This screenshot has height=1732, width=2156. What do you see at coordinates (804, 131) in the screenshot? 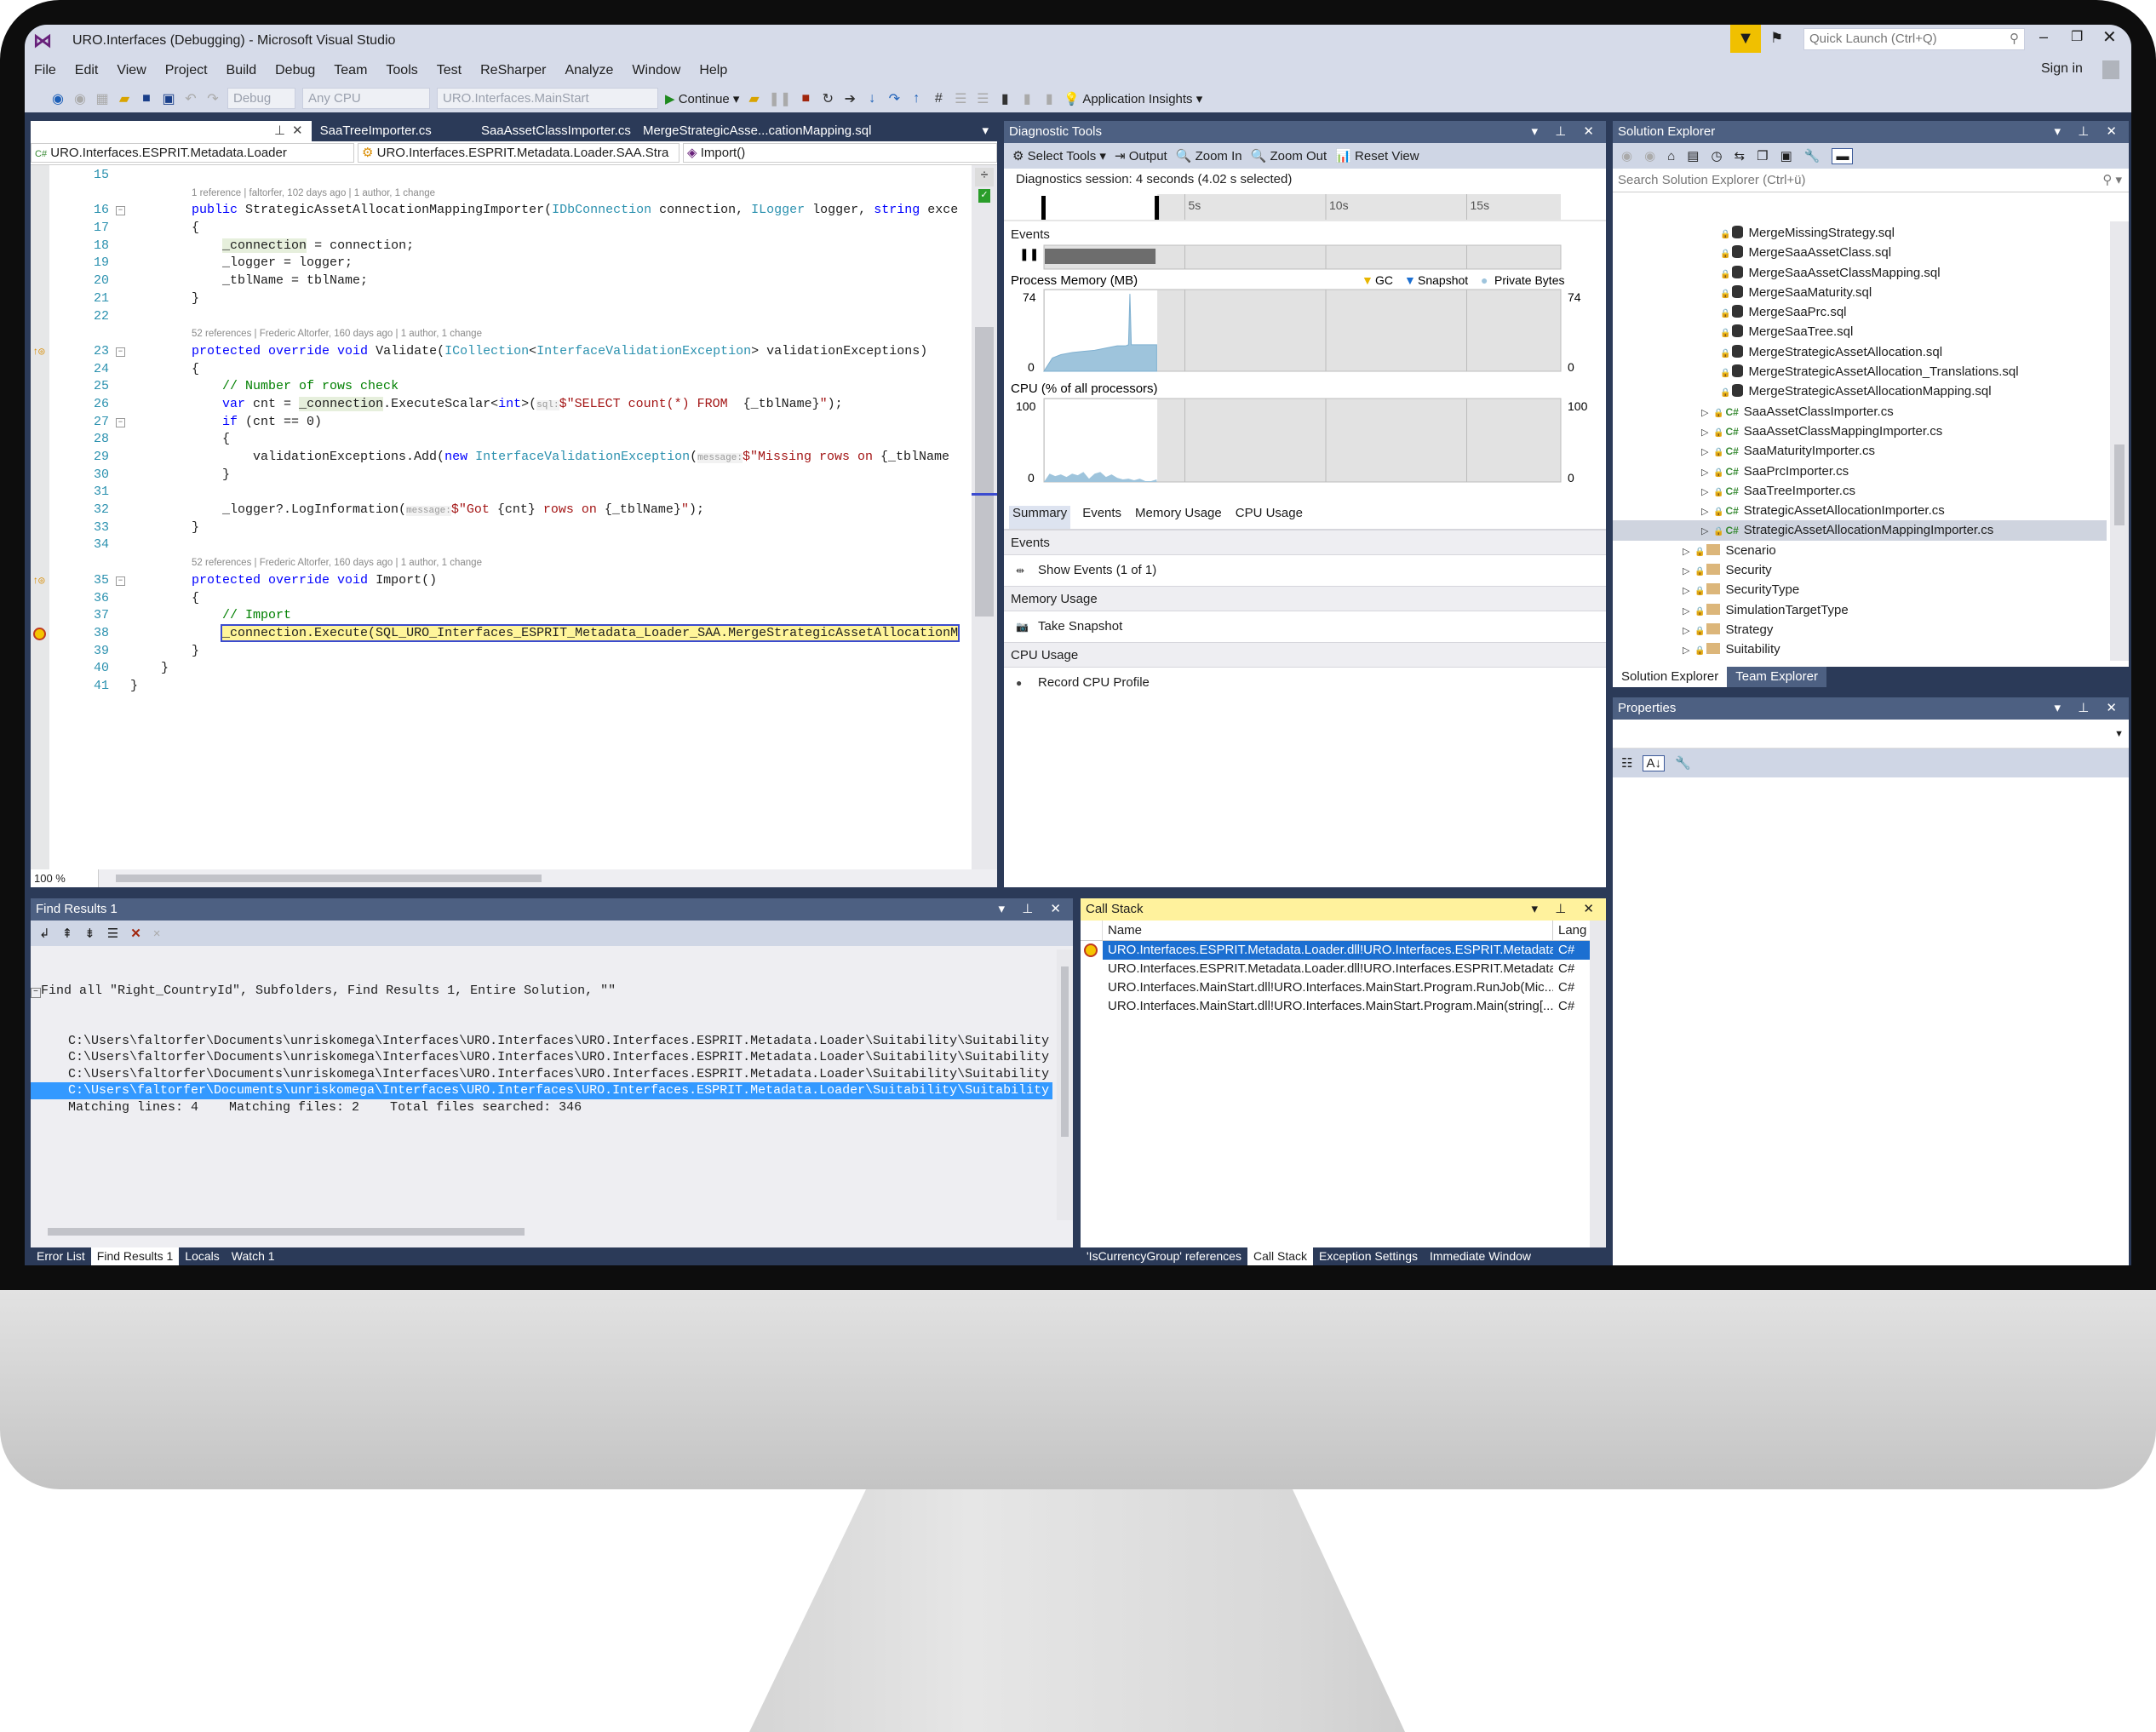
I see `editor-tab: MergeStrategicAsse...cationMapping.sql` at bounding box center [804, 131].